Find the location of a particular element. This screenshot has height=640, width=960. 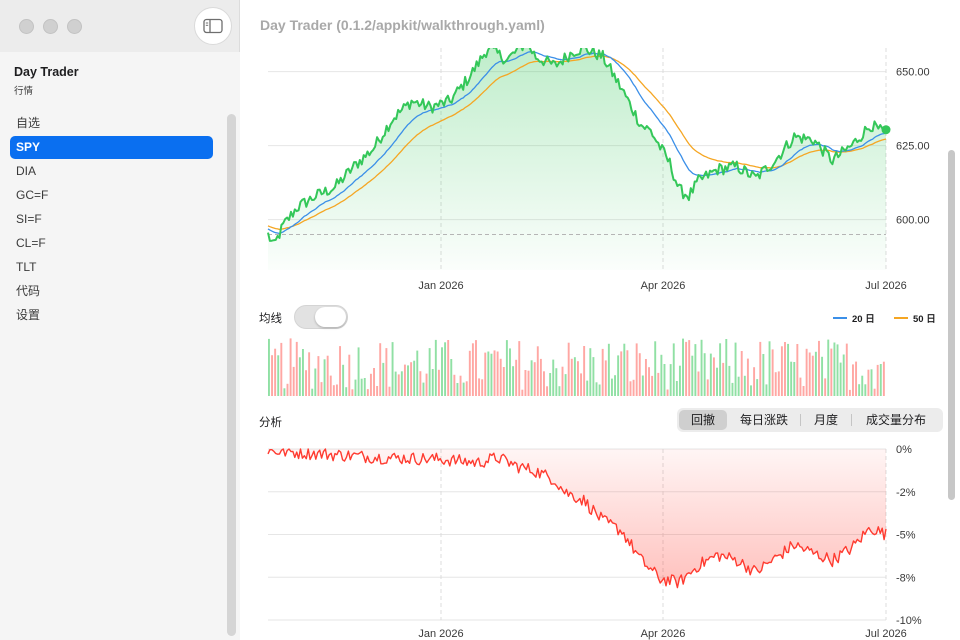

price-x-tick-label: Jan 2026 is located at coordinates (440, 286).